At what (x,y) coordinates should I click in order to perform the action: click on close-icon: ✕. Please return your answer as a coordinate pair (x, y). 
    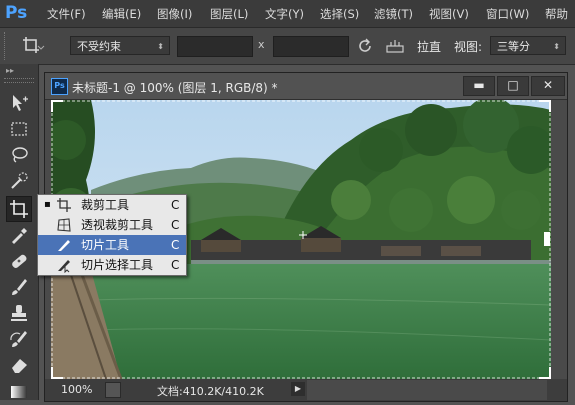
    Looking at the image, I should click on (548, 85).